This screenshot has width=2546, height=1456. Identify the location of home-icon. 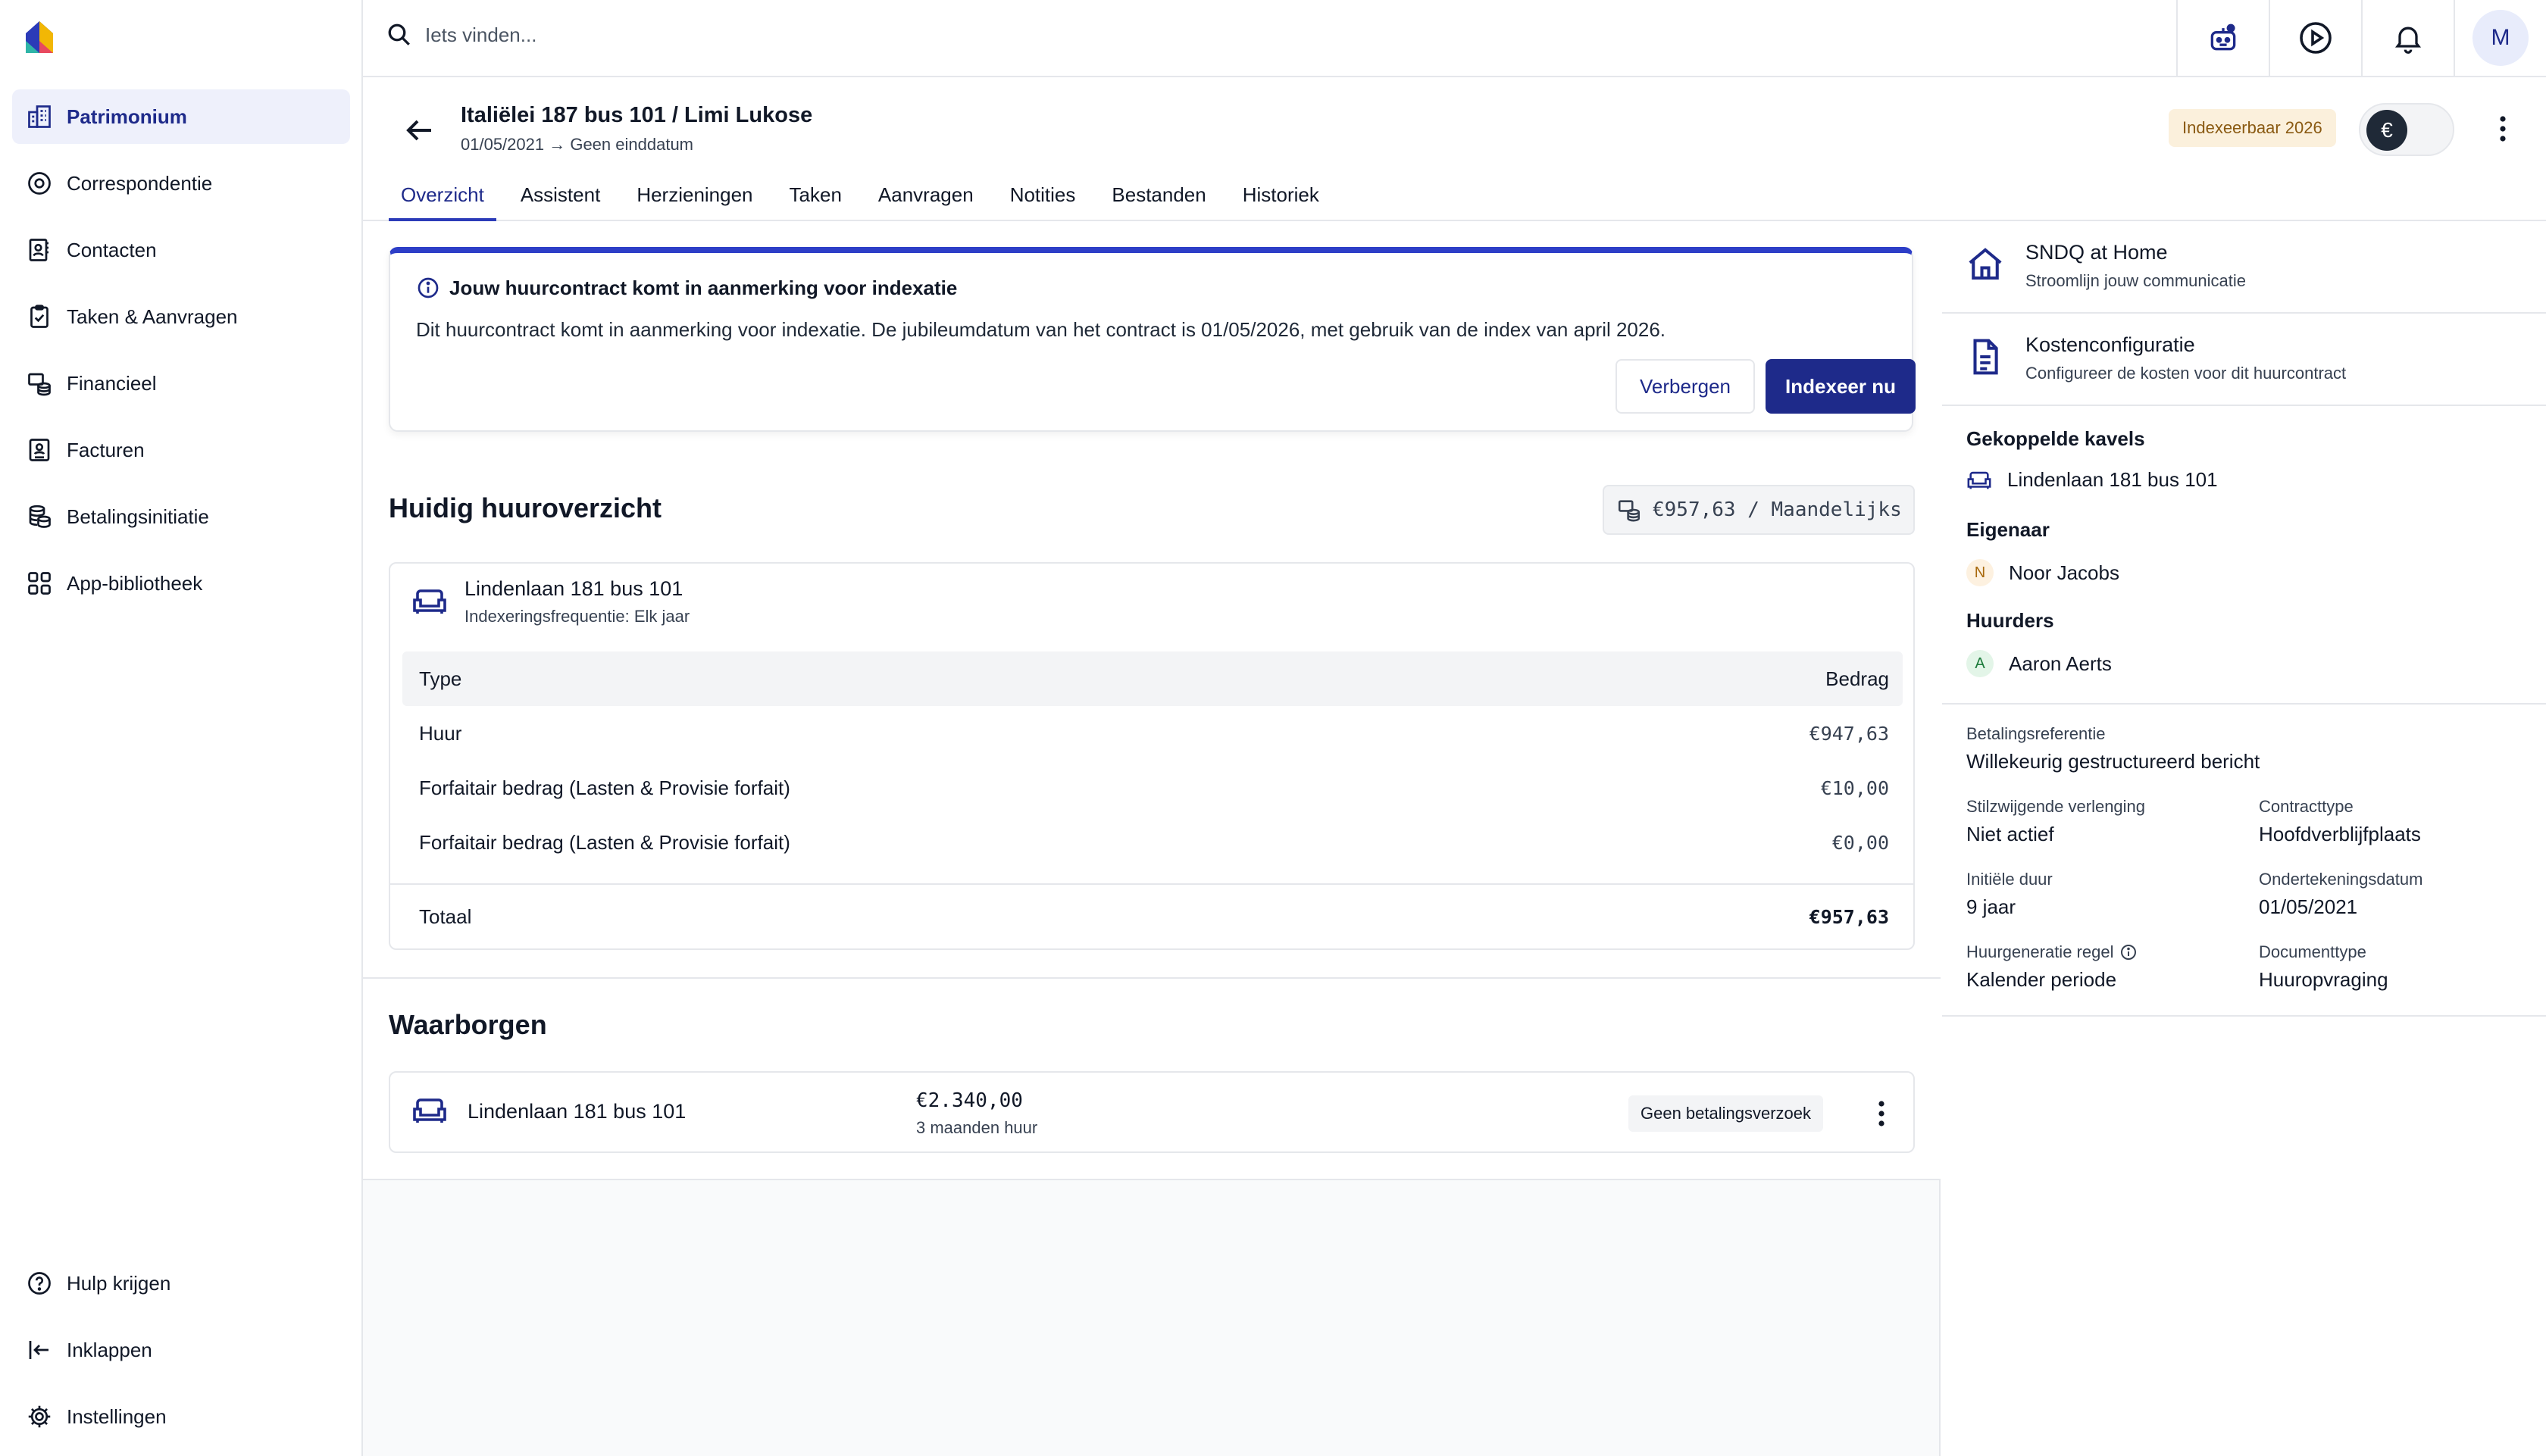
(1985, 264).